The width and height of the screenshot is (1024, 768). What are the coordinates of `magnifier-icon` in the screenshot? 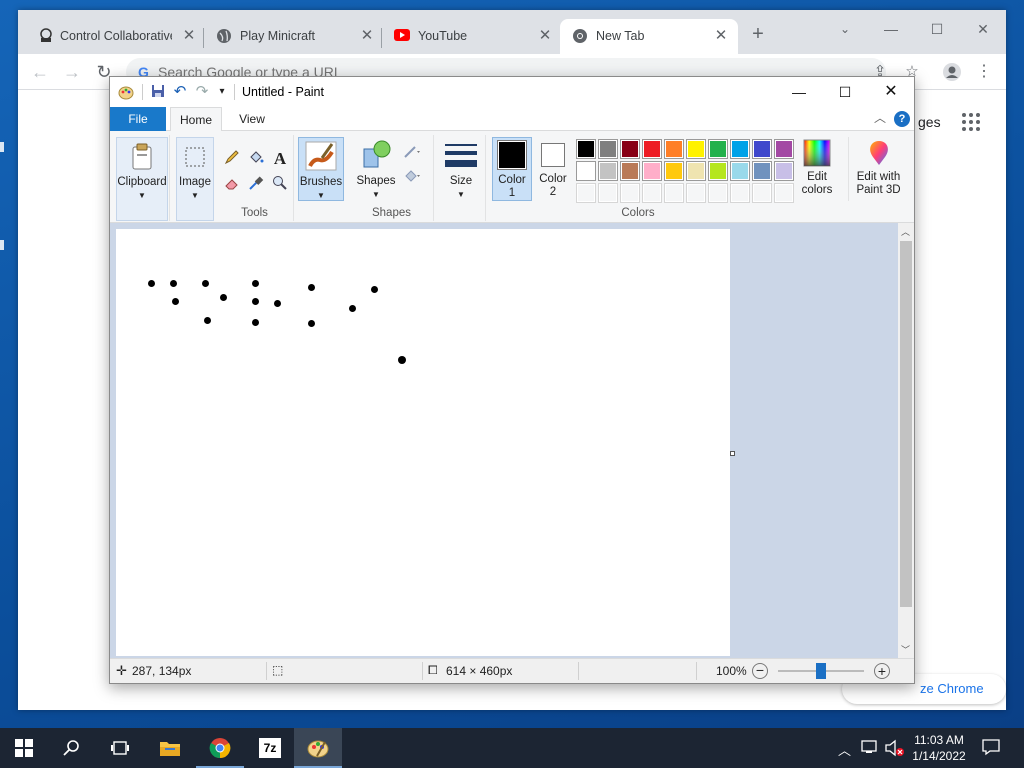 It's located at (280, 185).